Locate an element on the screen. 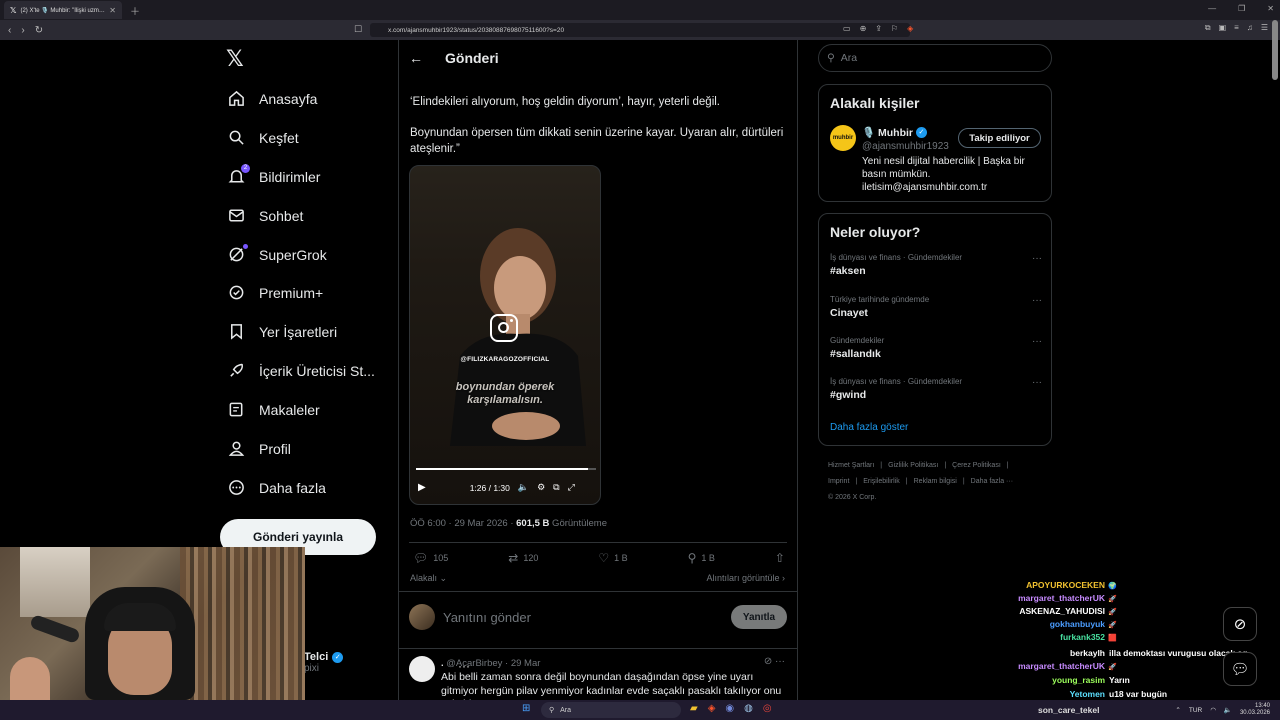 The width and height of the screenshot is (1280, 720). new-tab-icon: ＋ is located at coordinates (135, 10).